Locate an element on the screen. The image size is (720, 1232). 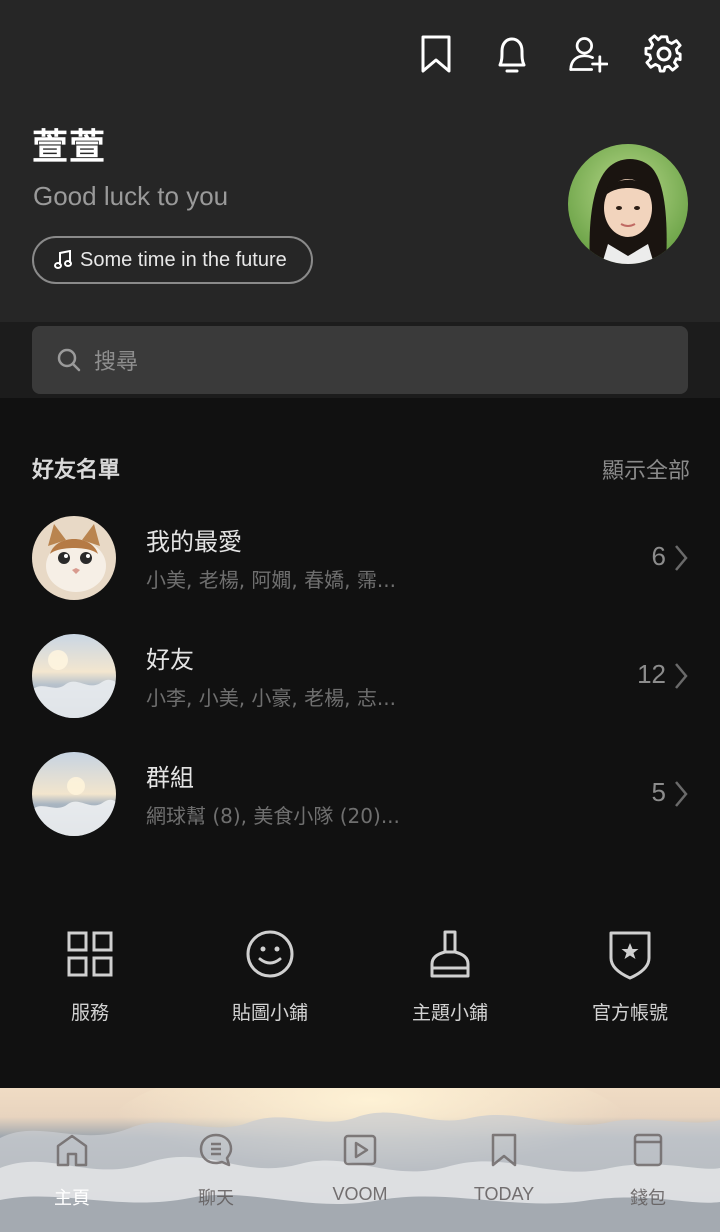
play-icon is located at coordinates (360, 1150).